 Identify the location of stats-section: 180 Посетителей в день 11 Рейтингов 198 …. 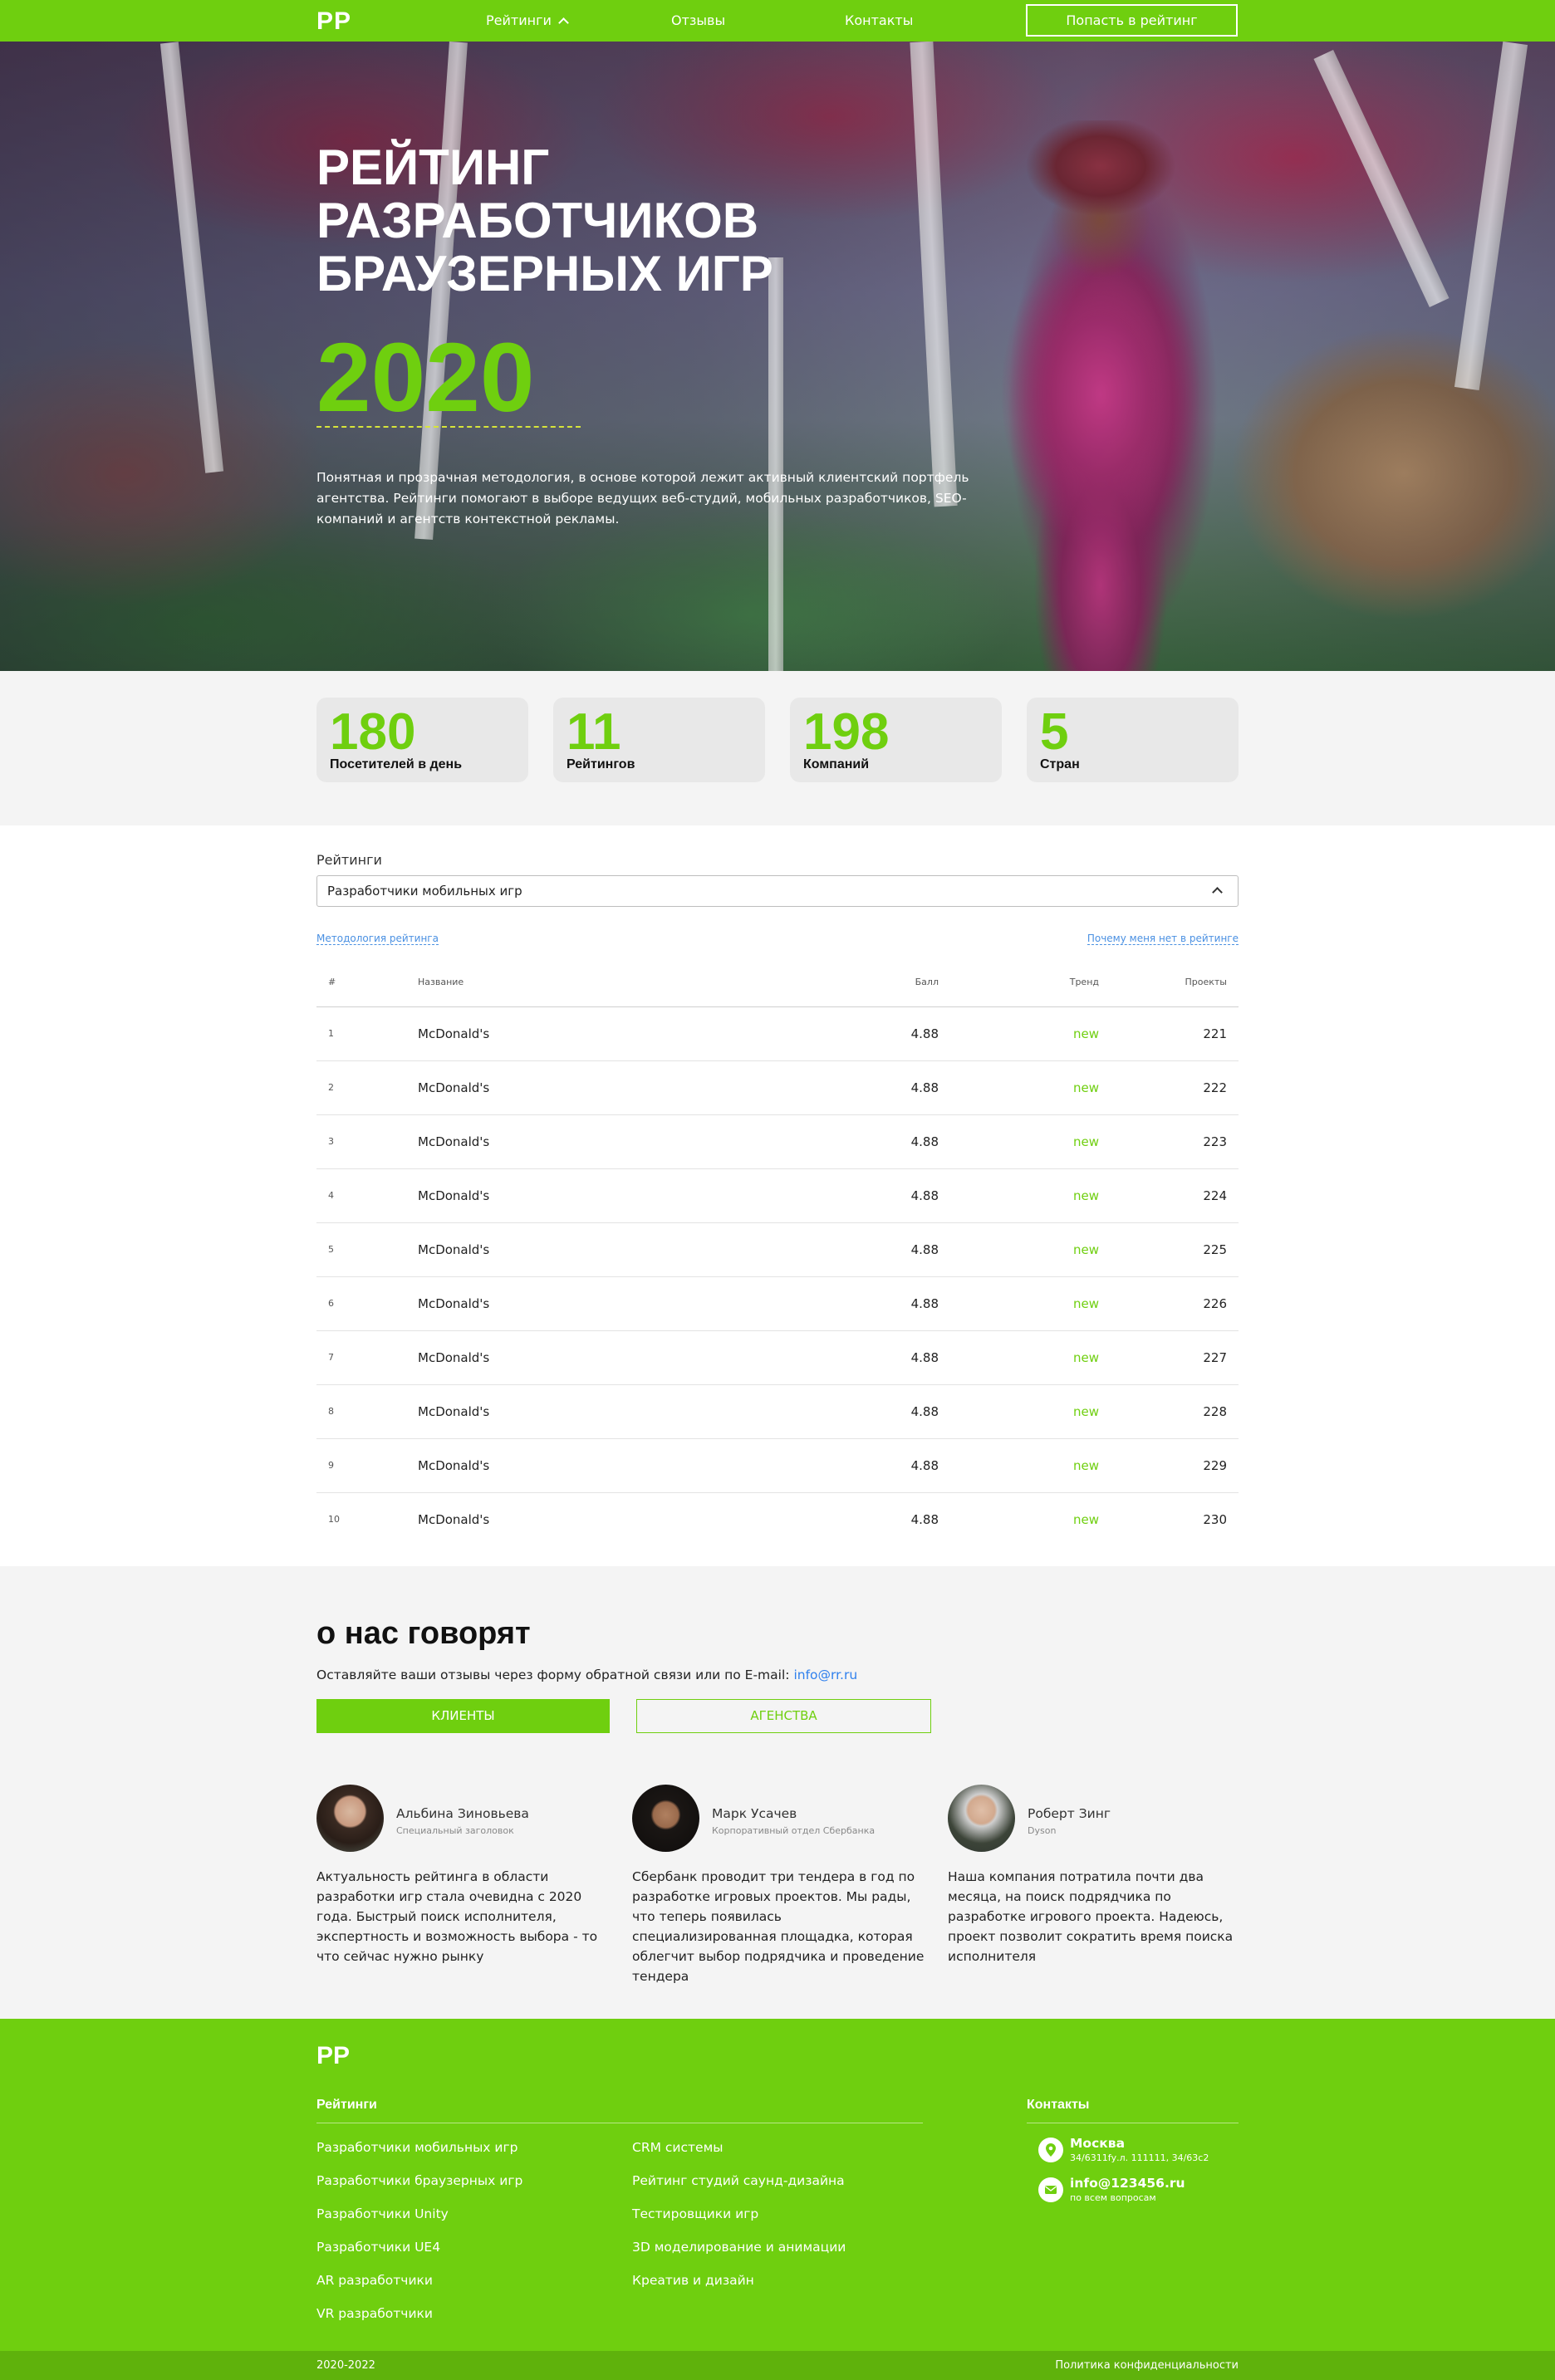
(778, 748).